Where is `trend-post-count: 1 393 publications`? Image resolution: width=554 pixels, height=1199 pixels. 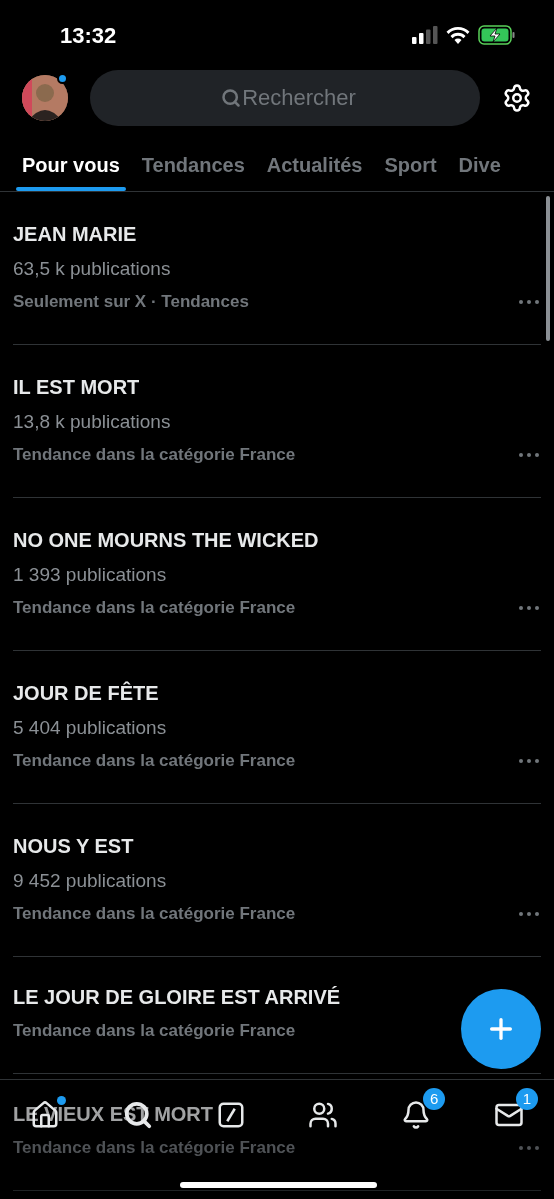 trend-post-count: 1 393 publications is located at coordinates (90, 575).